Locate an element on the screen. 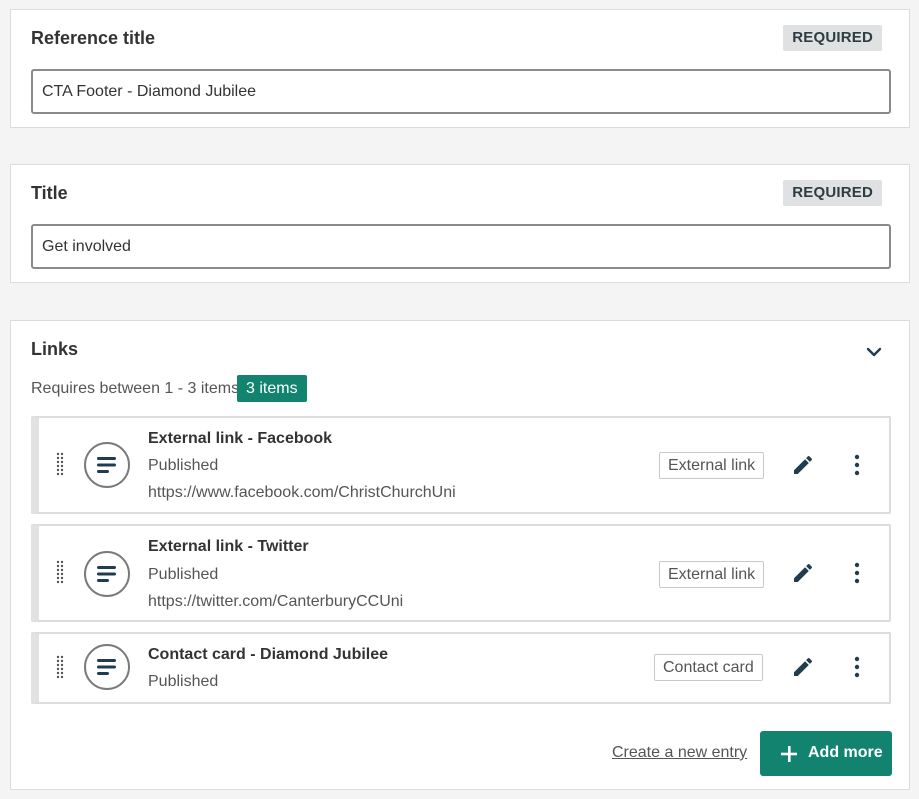 The height and width of the screenshot is (799, 919). reference-title-input is located at coordinates (461, 91).